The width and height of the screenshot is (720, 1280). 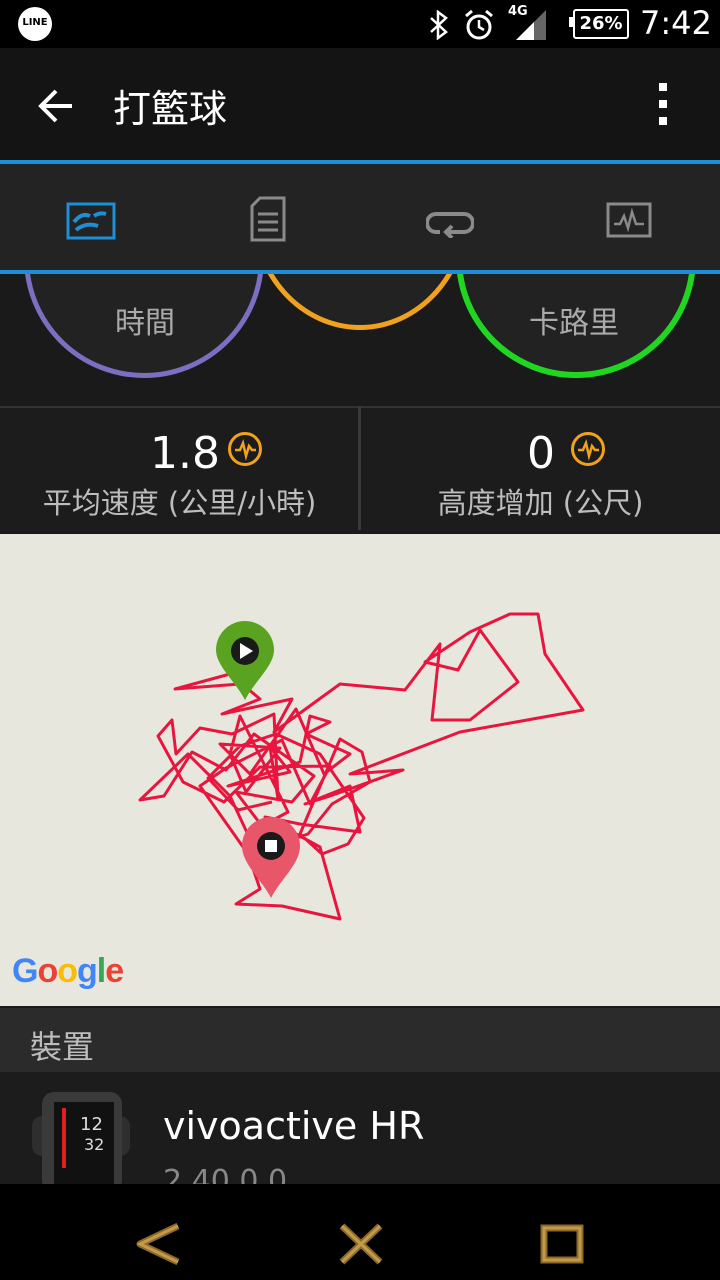 I want to click on distance-ring, so click(x=360, y=302).